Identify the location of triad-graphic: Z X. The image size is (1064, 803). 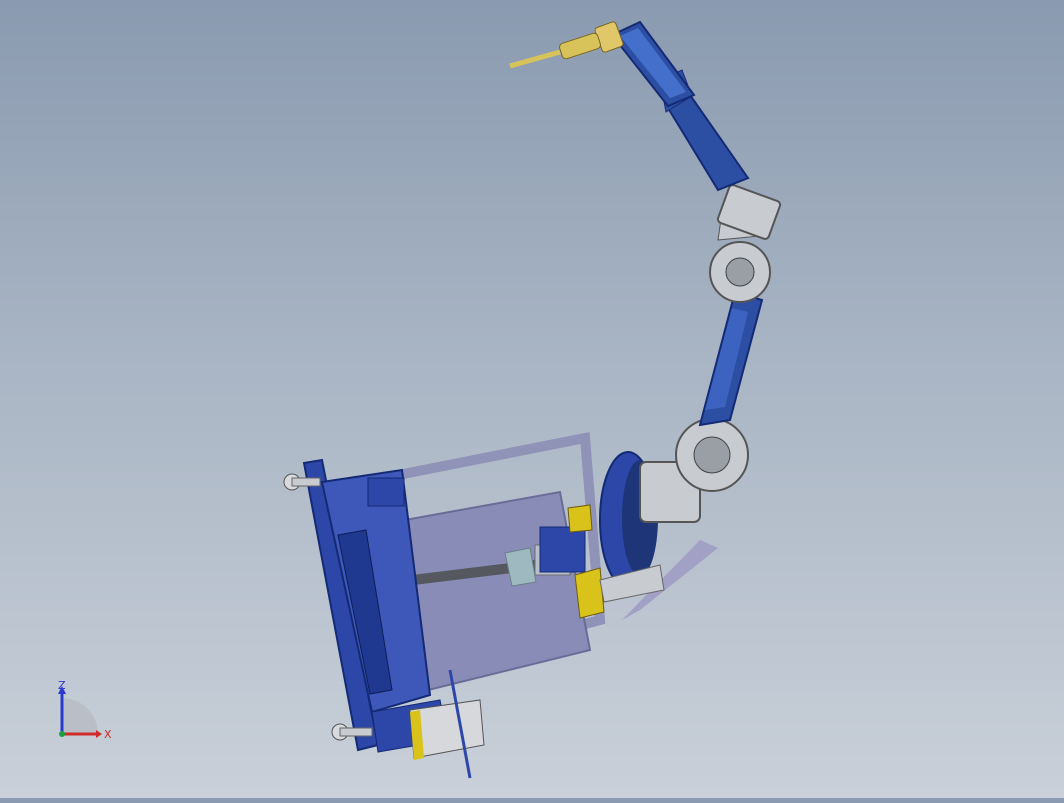
(85, 710).